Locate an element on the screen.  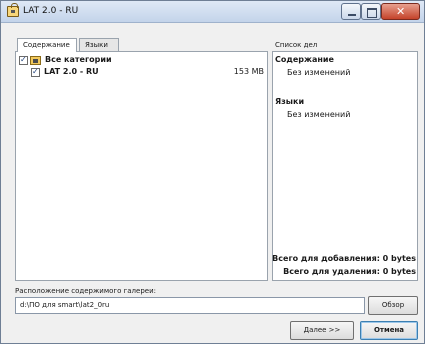
folder-icon is located at coordinates (35, 60).